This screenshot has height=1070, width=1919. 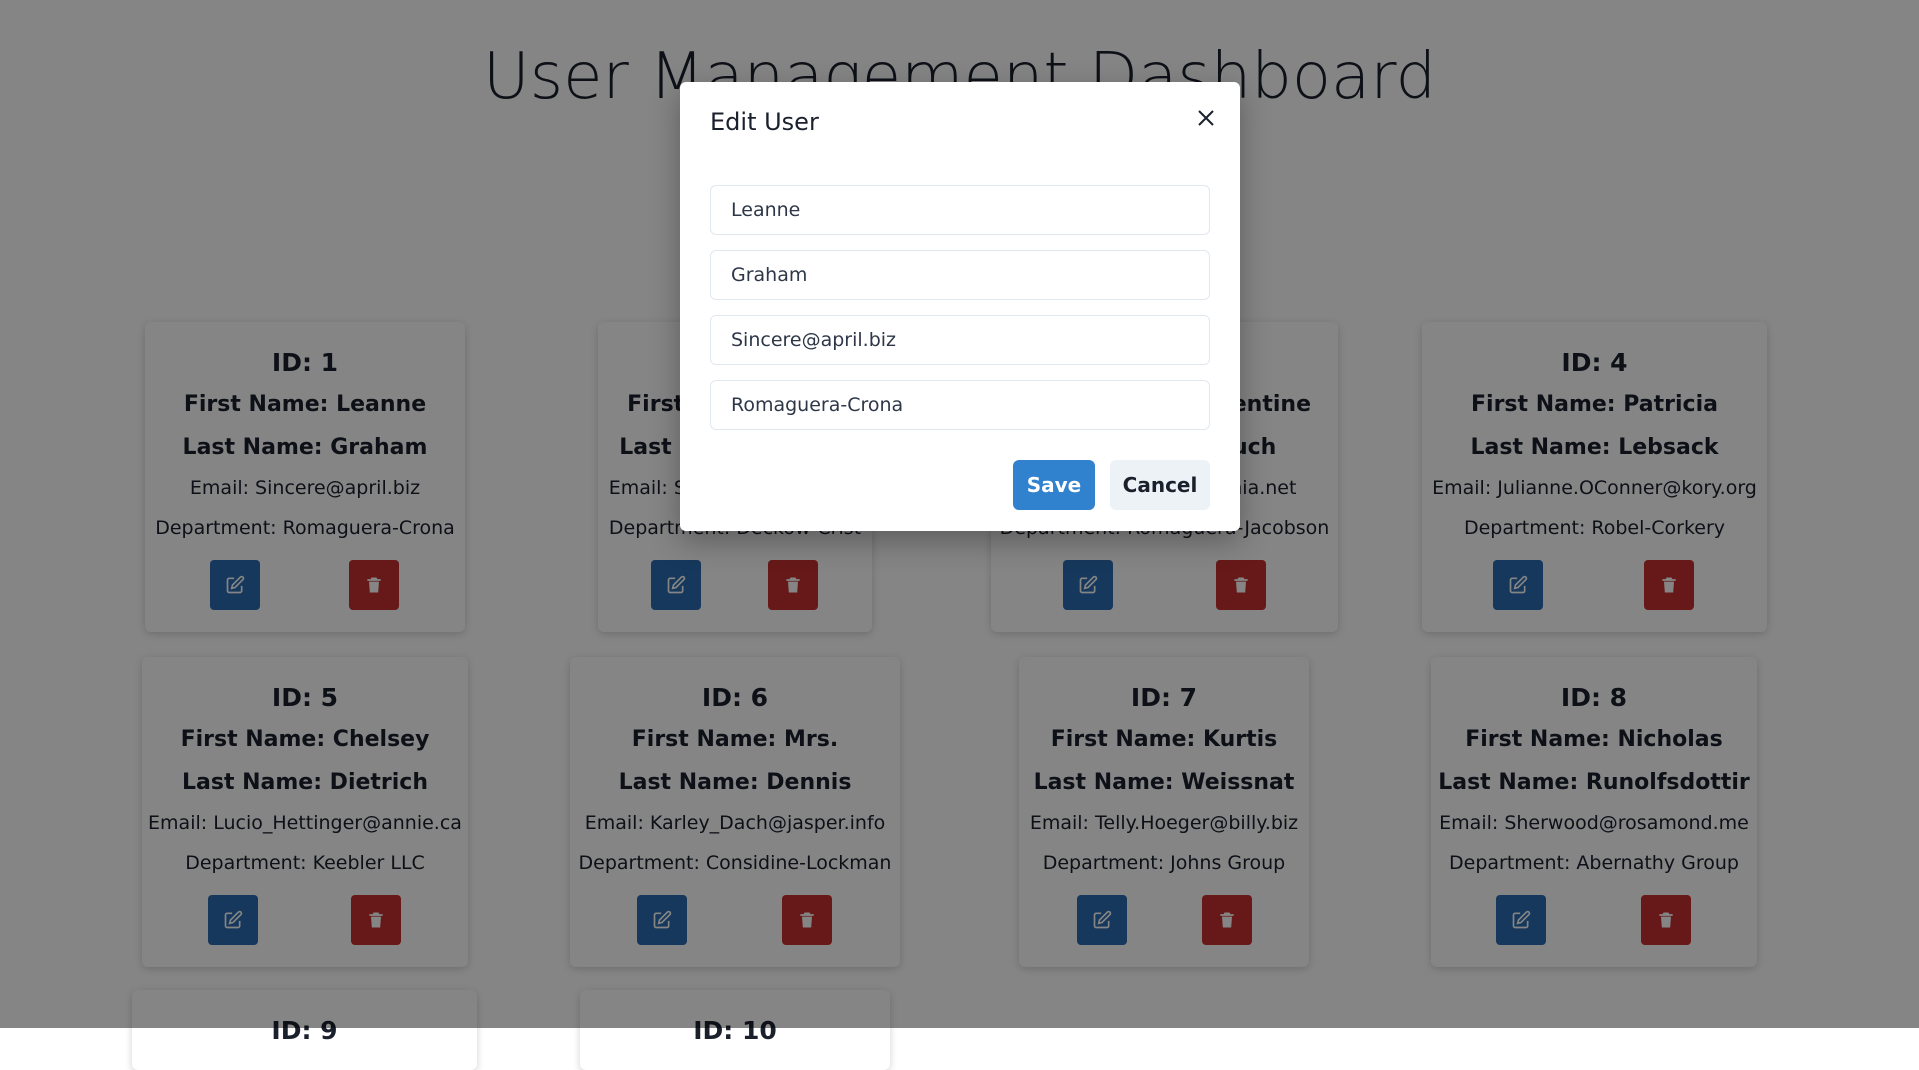 I want to click on close-icon, so click(x=1206, y=118).